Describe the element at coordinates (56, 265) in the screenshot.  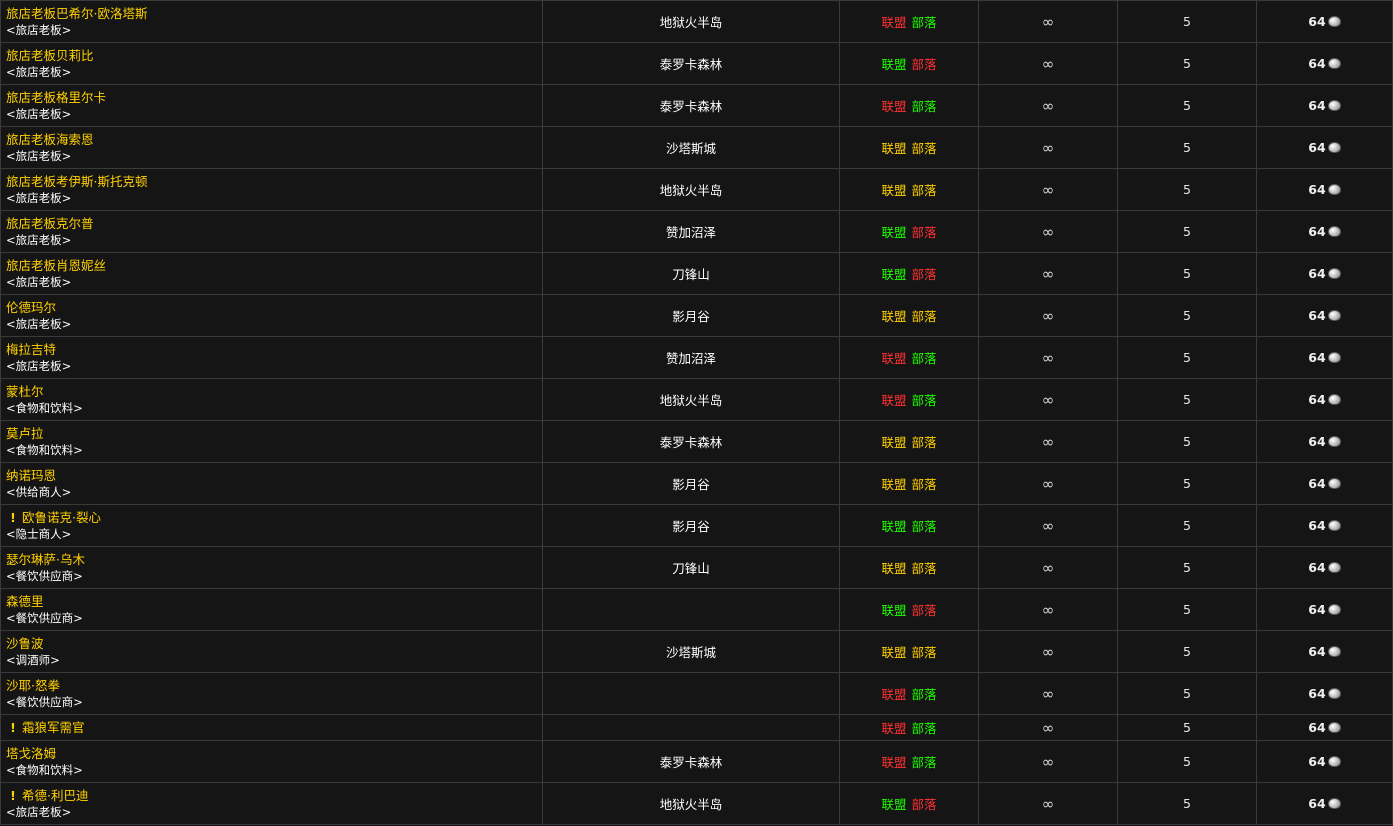
I see `npc-name-link: 旅店老板肖恩妮丝` at that location.